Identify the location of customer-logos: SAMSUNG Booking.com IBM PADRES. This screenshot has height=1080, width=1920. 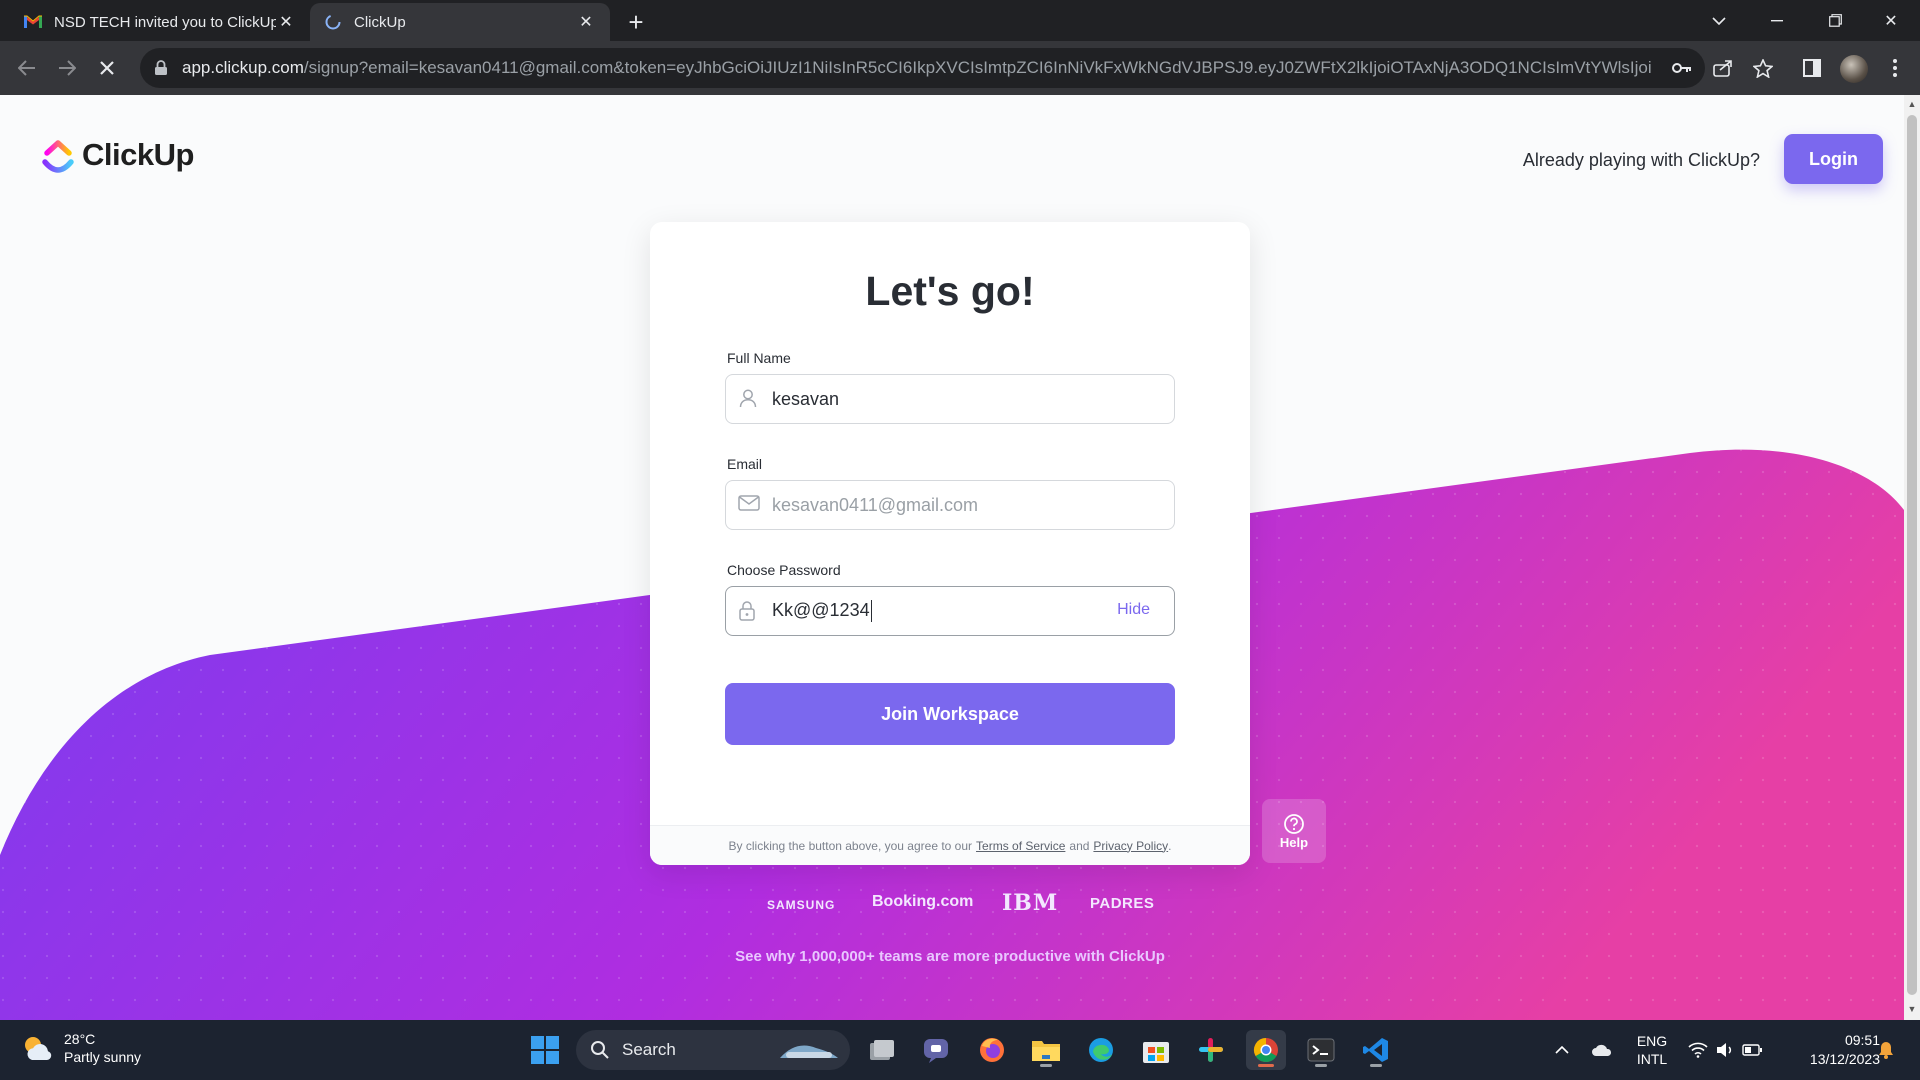
(960, 905).